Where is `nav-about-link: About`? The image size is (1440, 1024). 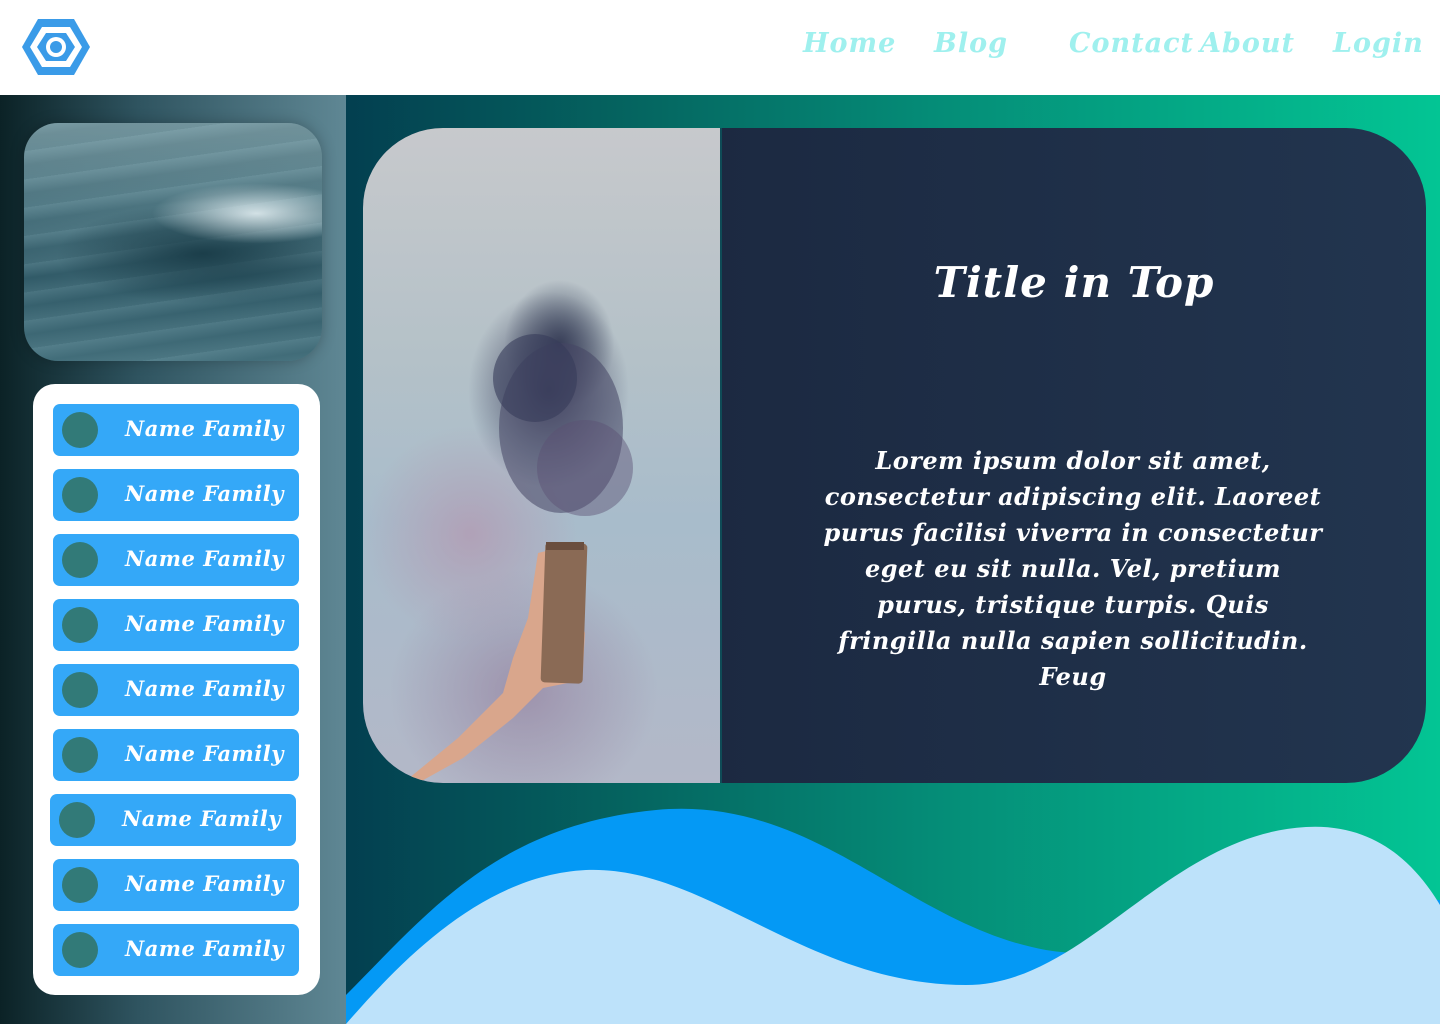 nav-about-link: About is located at coordinates (1247, 43).